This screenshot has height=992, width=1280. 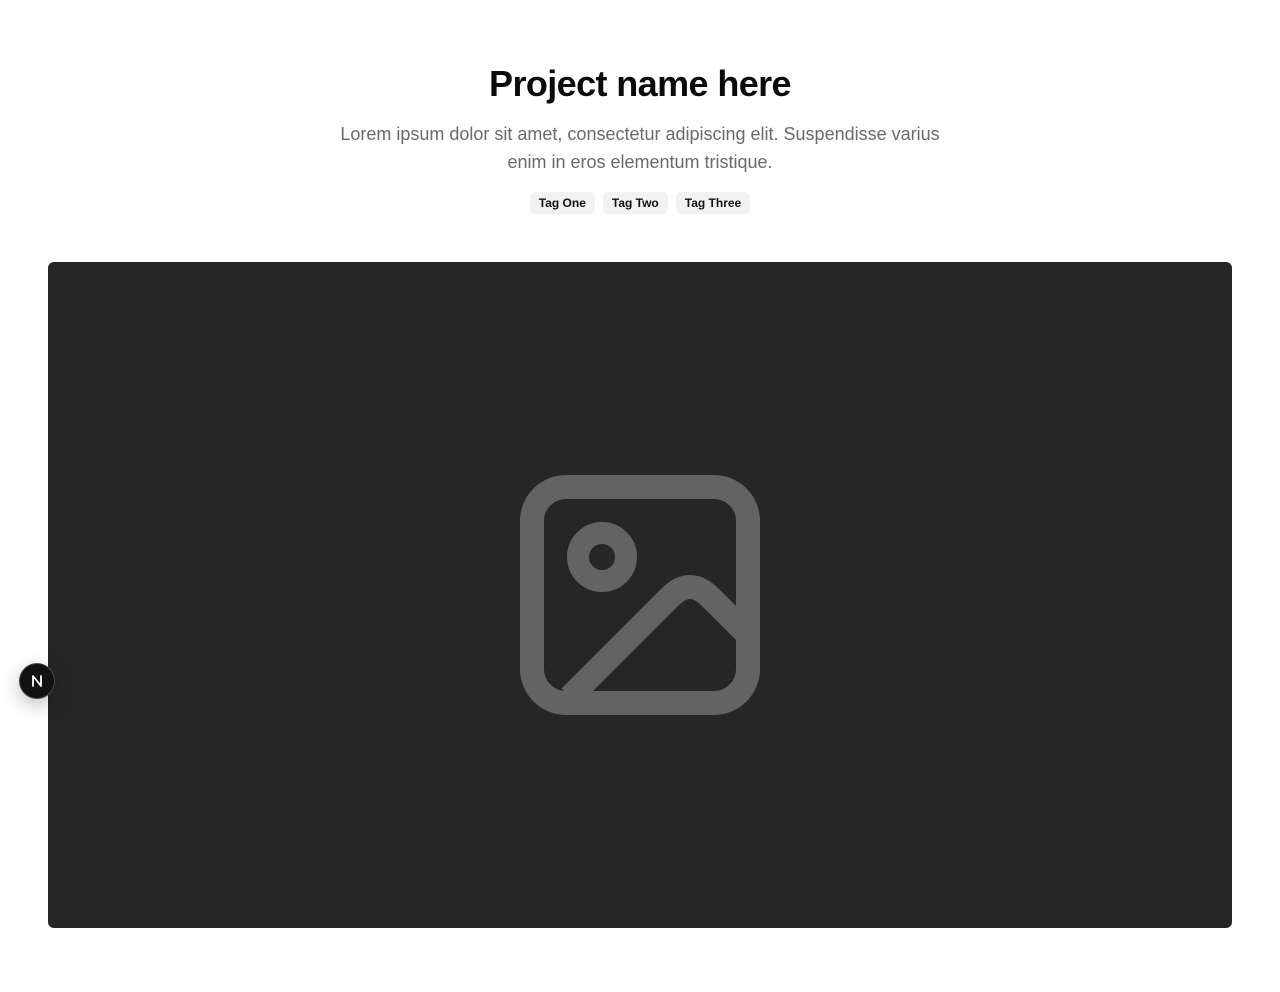 I want to click on tag-list: Tag One Tag Two Tag Three, so click(x=640, y=203).